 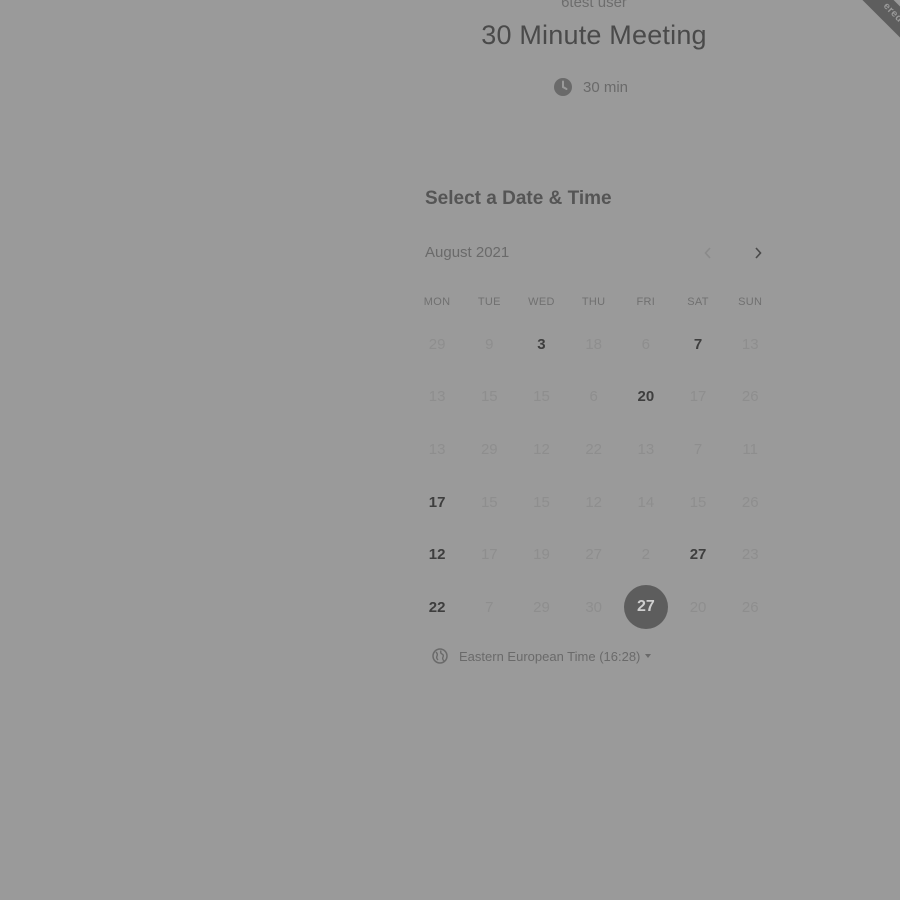 What do you see at coordinates (698, 555) in the screenshot?
I see `available-day-button: 27` at bounding box center [698, 555].